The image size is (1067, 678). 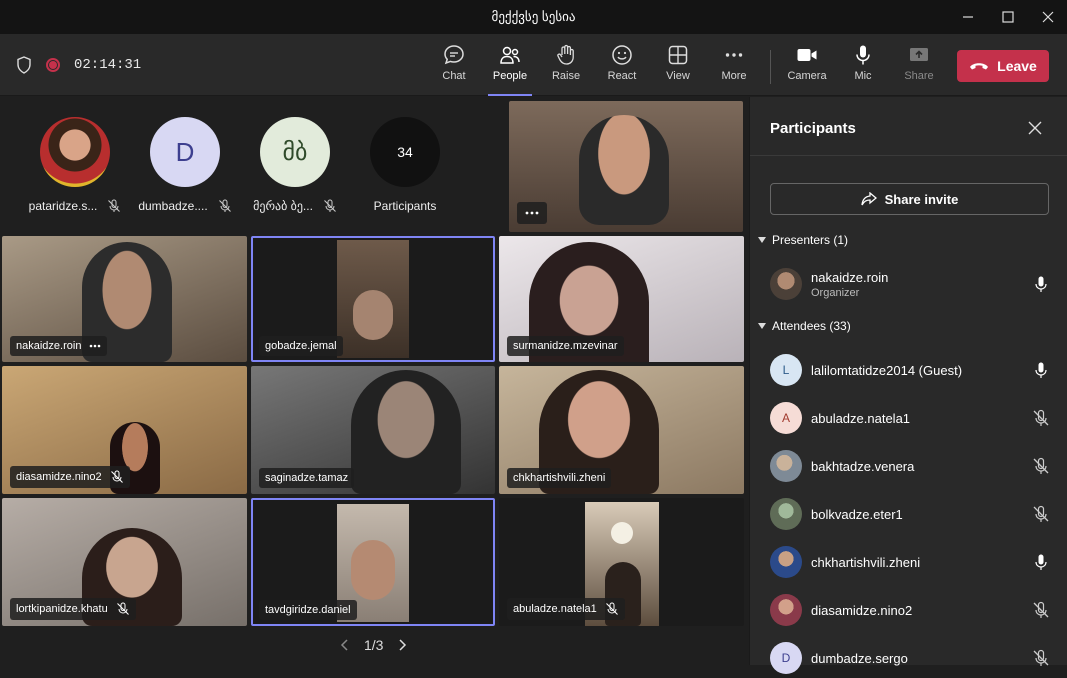 What do you see at coordinates (124, 299) in the screenshot?
I see `video-tile: nakaidze.roin` at bounding box center [124, 299].